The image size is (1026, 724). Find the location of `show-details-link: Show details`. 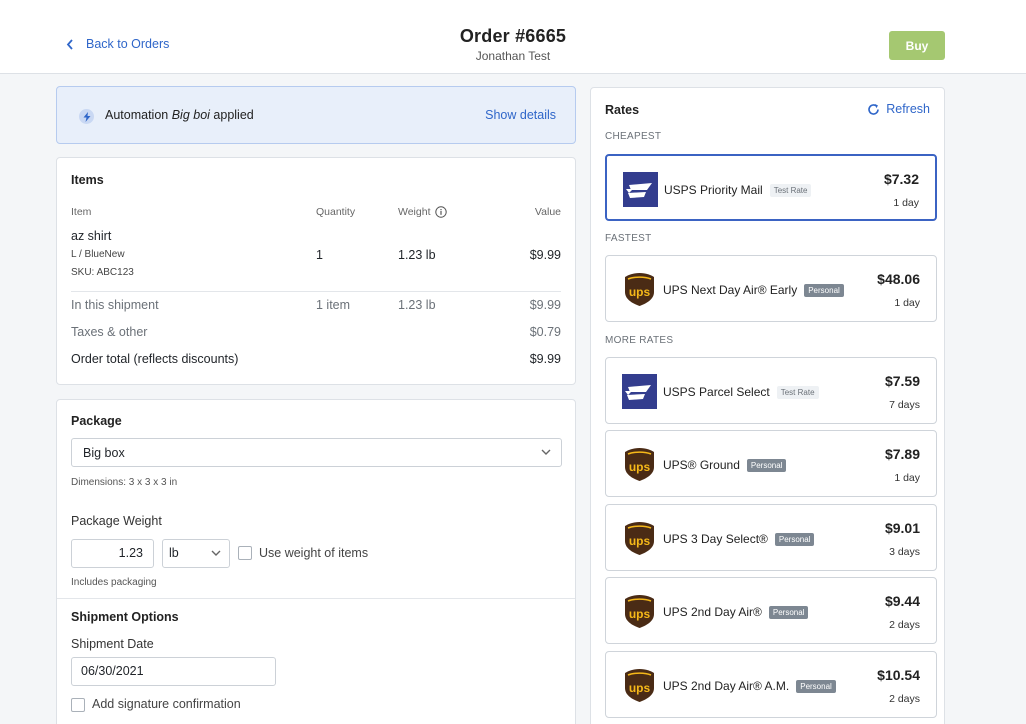

show-details-link: Show details is located at coordinates (520, 115).